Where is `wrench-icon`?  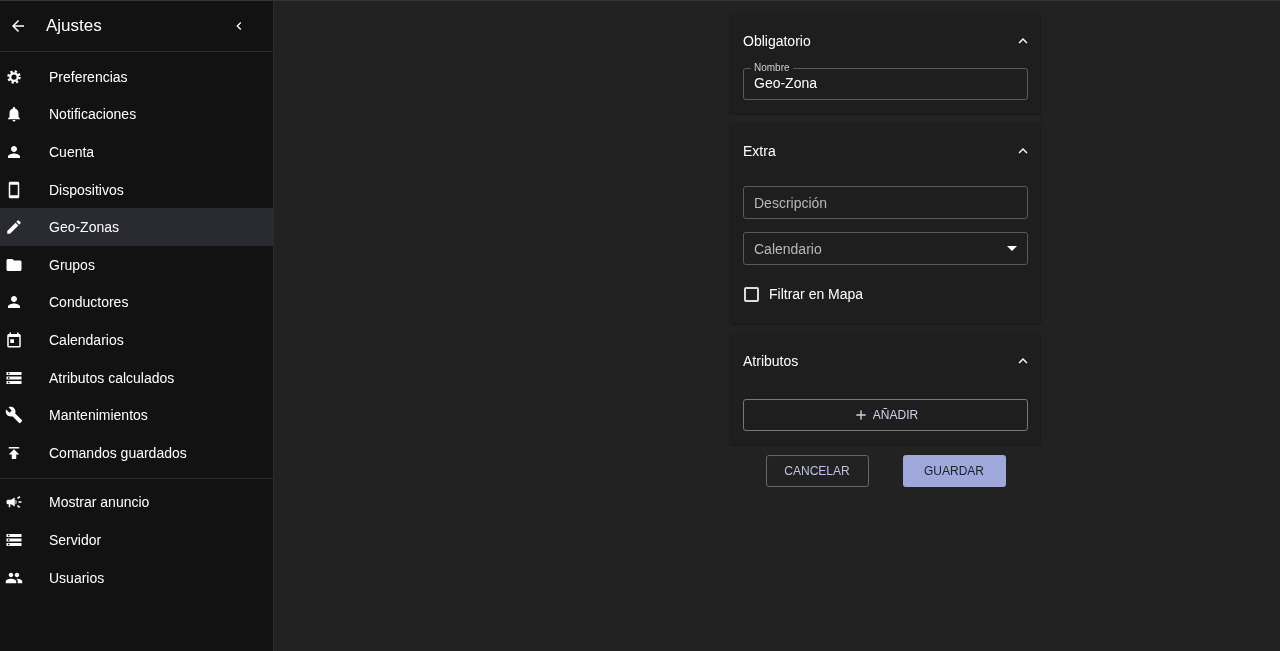
wrench-icon is located at coordinates (14, 415).